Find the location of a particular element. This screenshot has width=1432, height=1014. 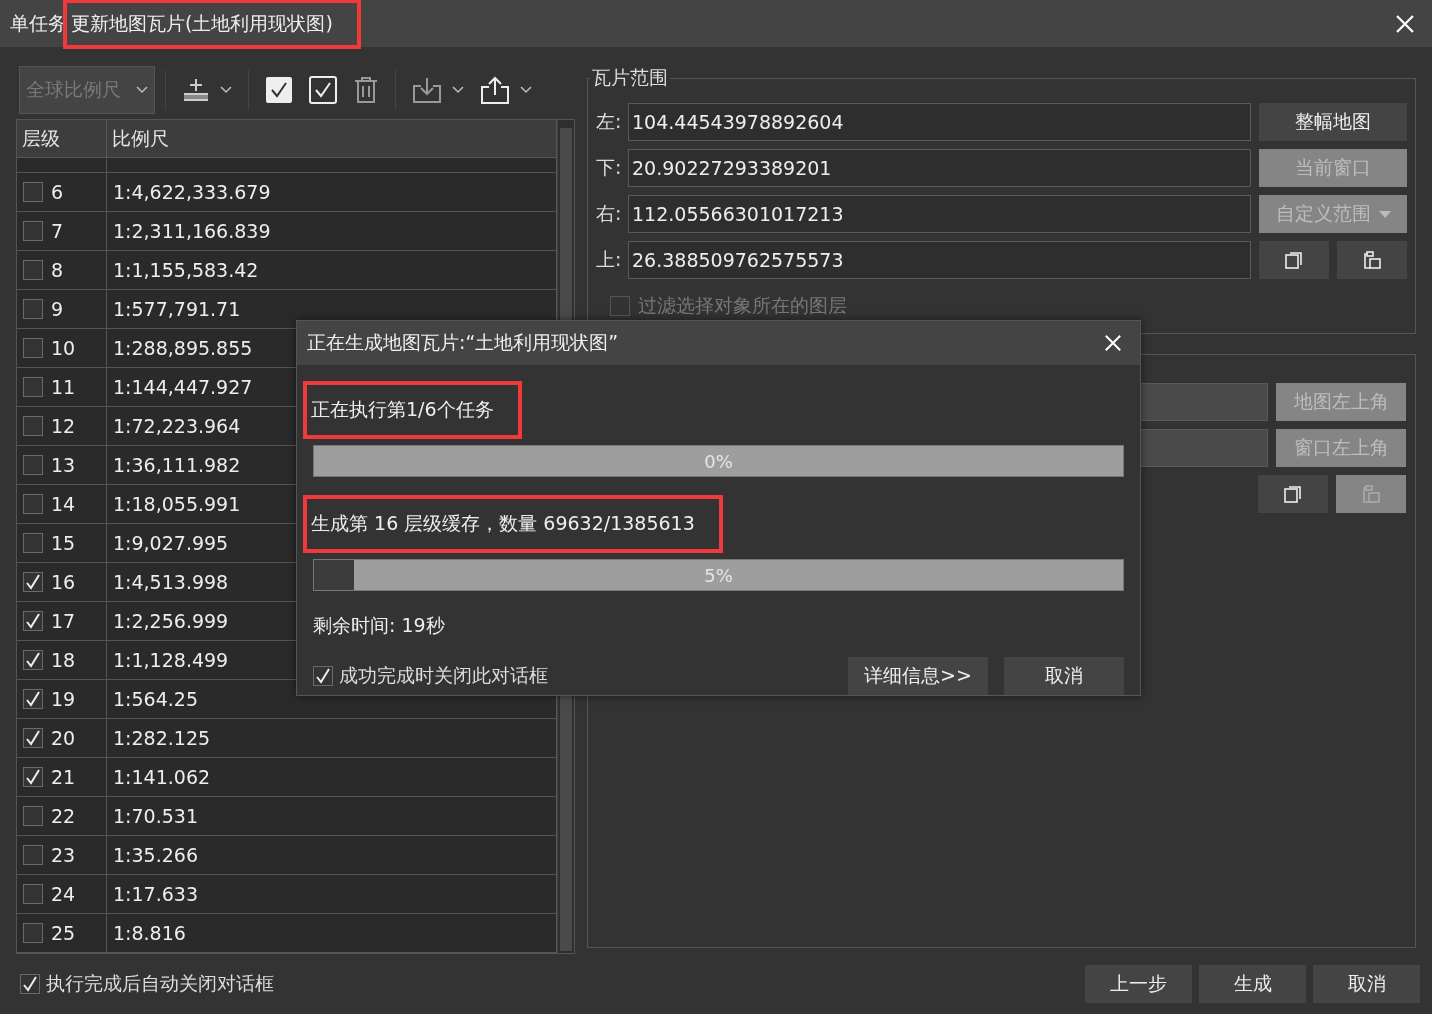

progress-reading: 5% is located at coordinates (718, 575).